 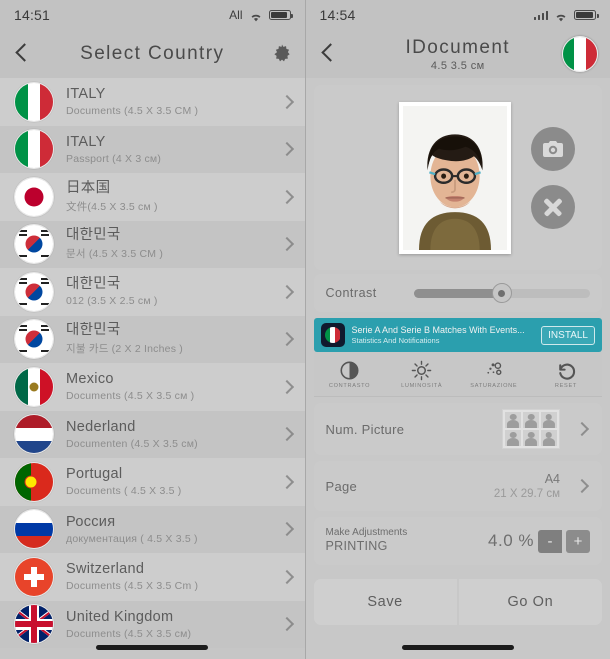 I want to click on list-item: Switzerland Documents (4.5 X 3.5 Cm ), so click(x=152, y=577).